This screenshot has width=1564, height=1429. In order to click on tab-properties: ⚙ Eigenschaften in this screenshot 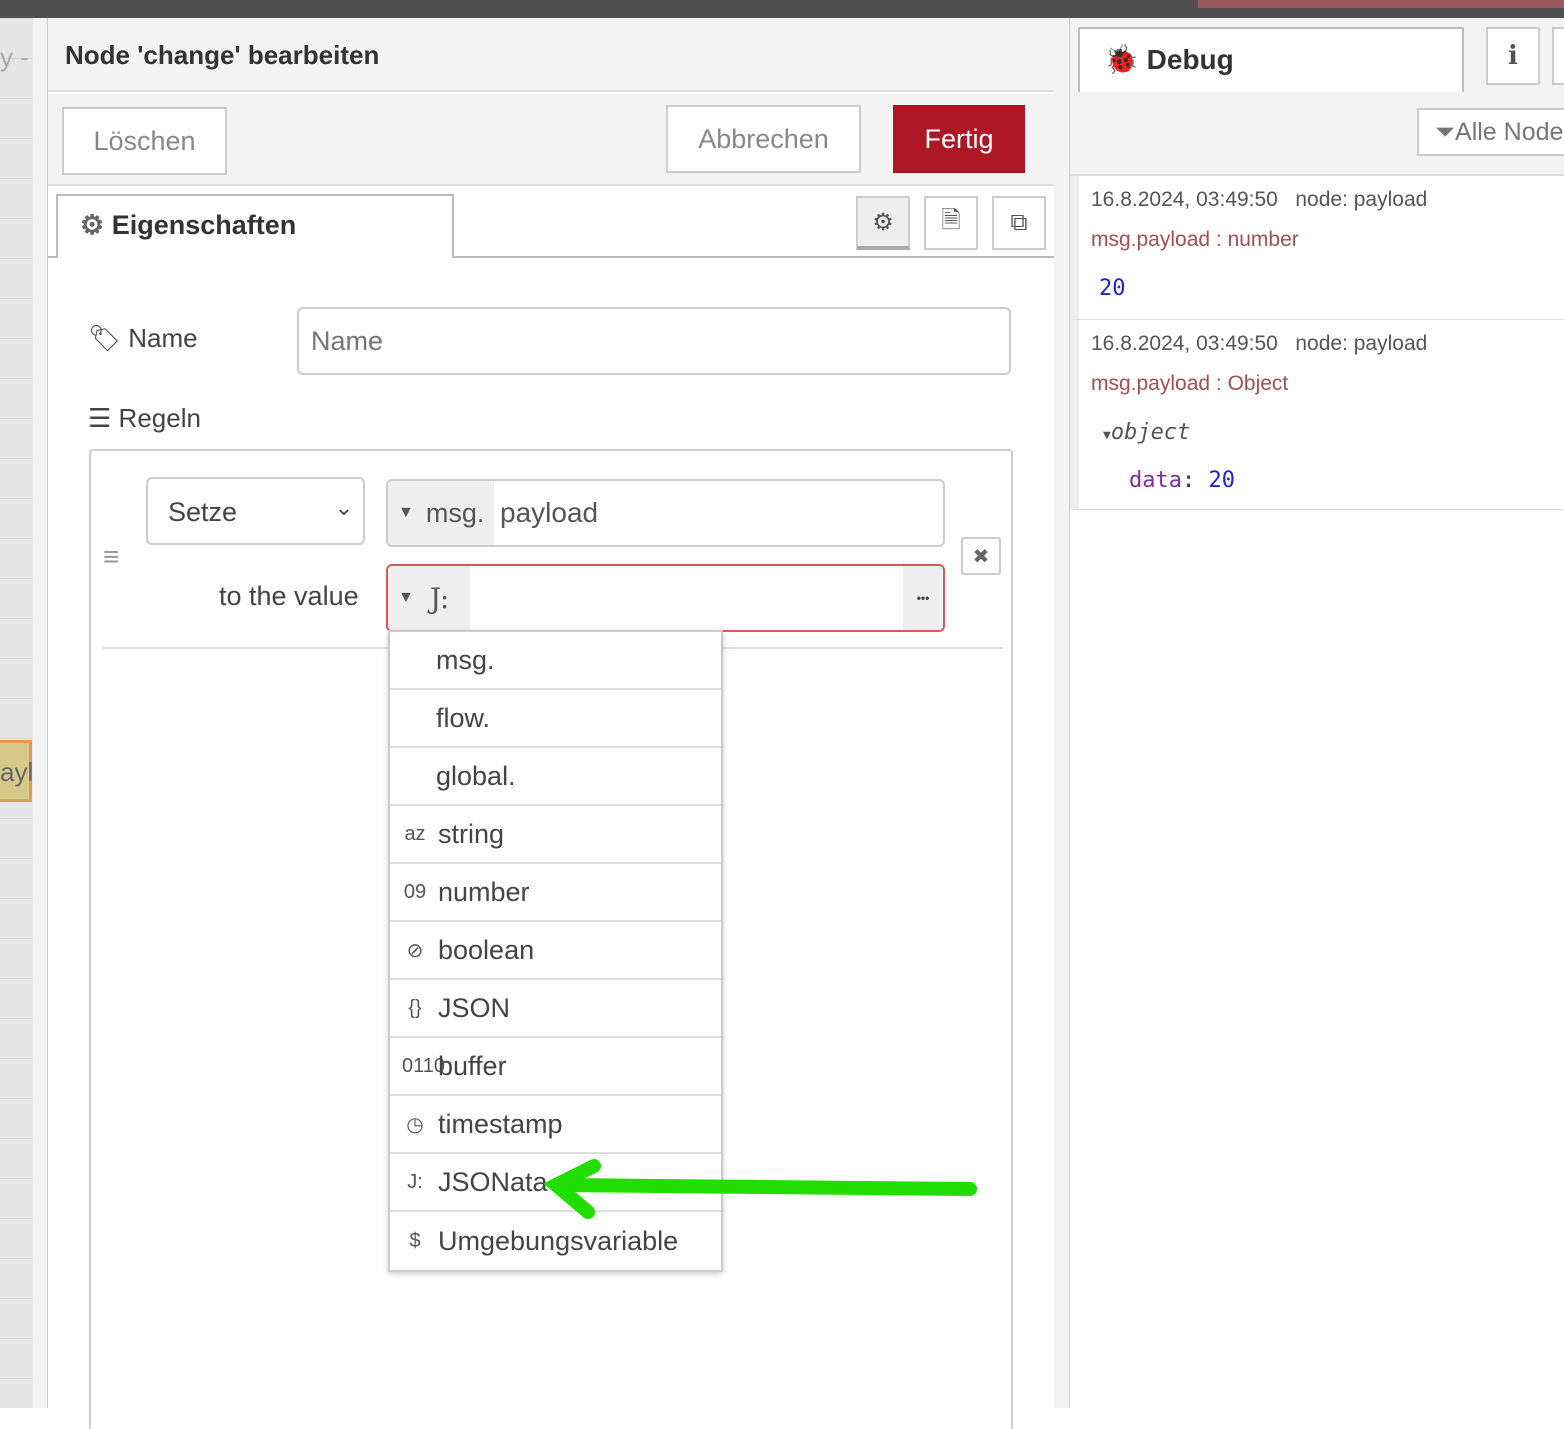, I will do `click(255, 226)`.